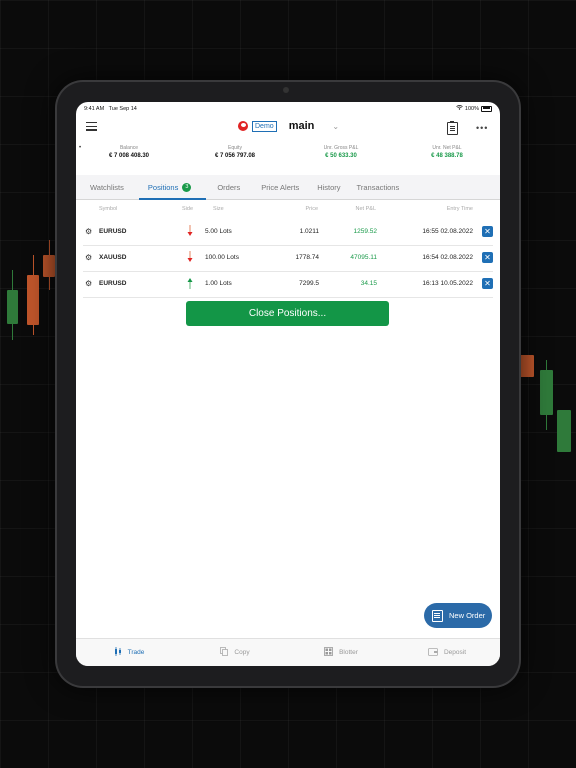  Describe the element at coordinates (459, 108) in the screenshot. I see `wifi-icon` at that location.